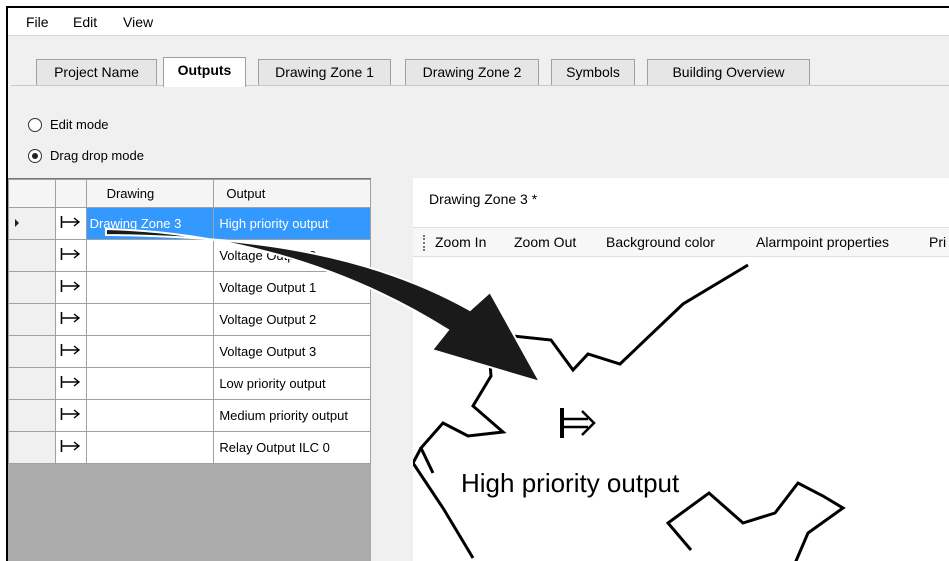  What do you see at coordinates (570, 483) in the screenshot?
I see `placed-output-label: High priority output` at bounding box center [570, 483].